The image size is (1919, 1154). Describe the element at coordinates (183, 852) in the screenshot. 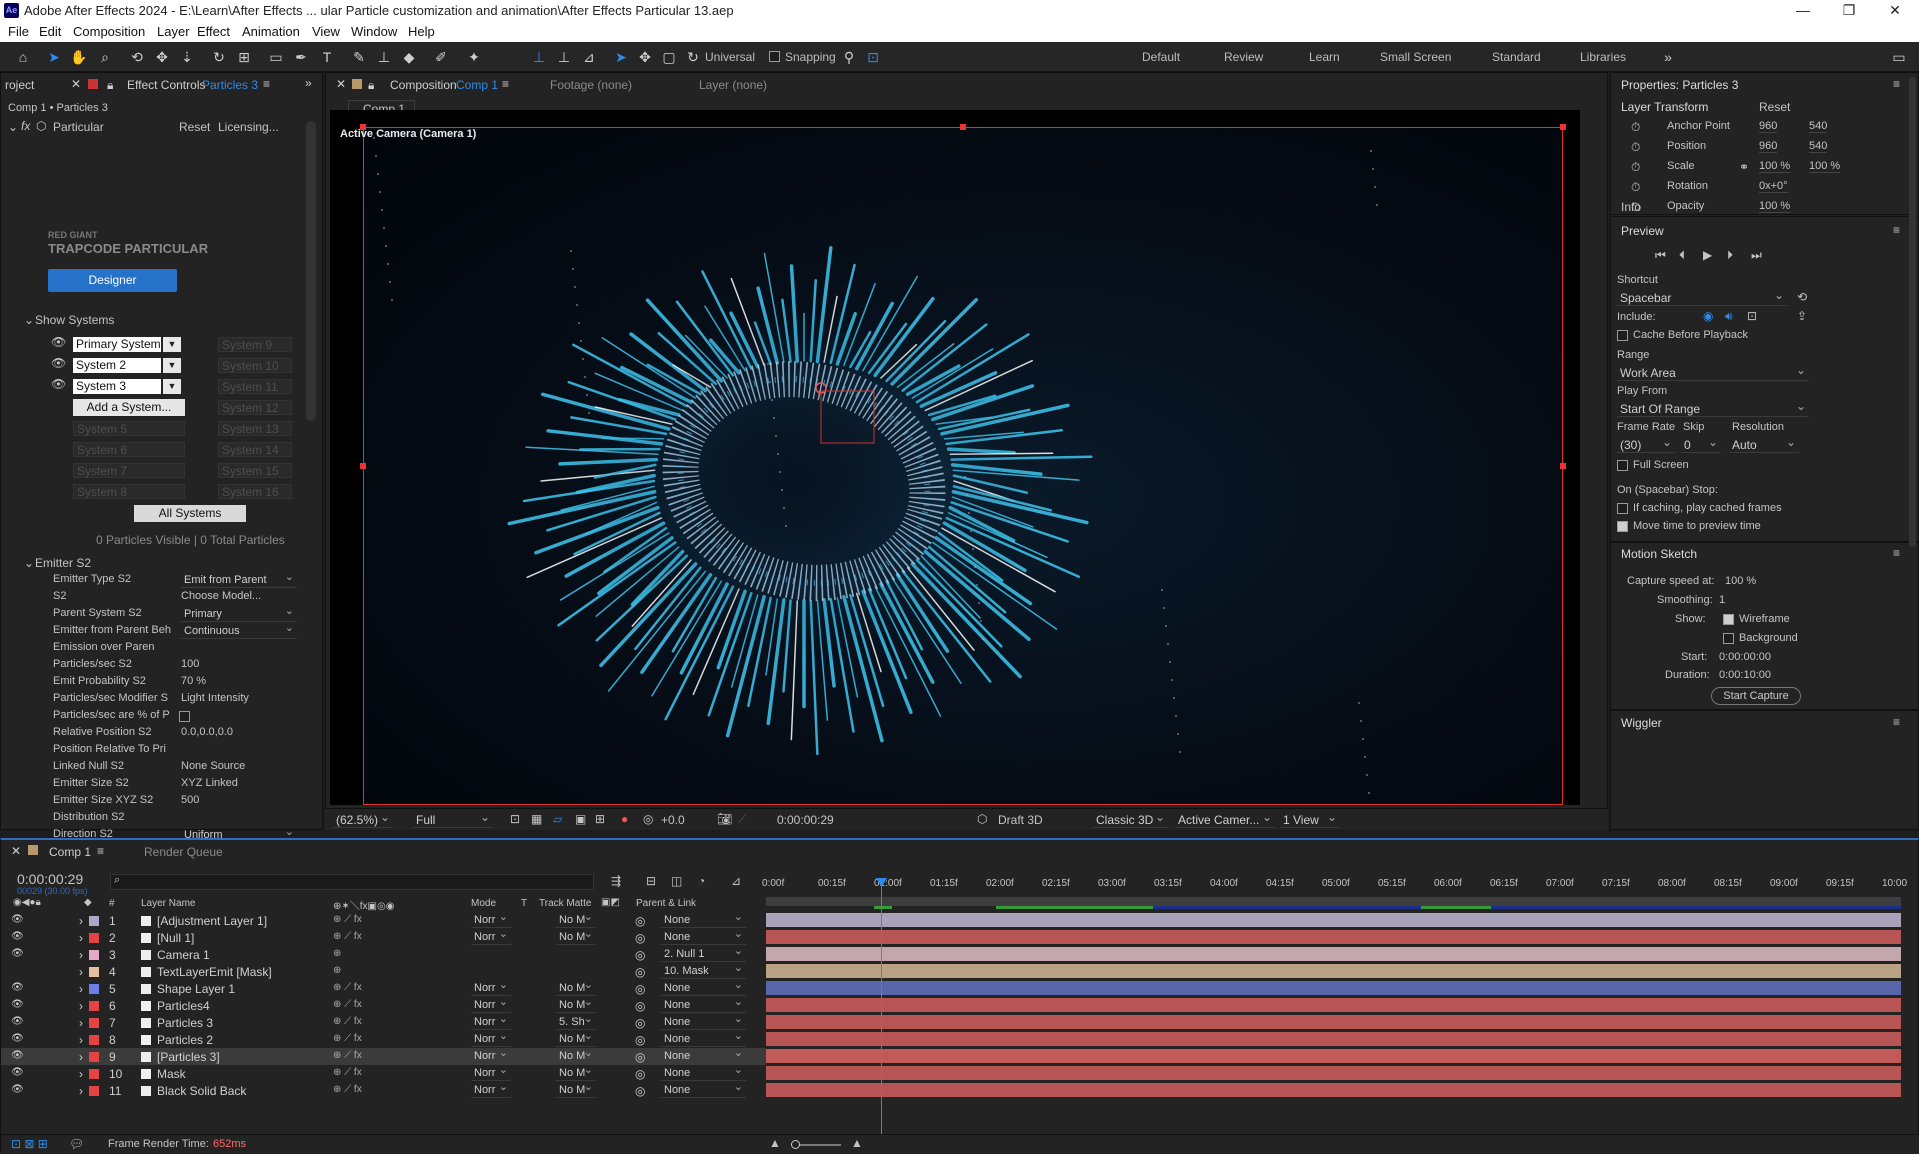

I see `render-queue-tab: Render Queue` at that location.